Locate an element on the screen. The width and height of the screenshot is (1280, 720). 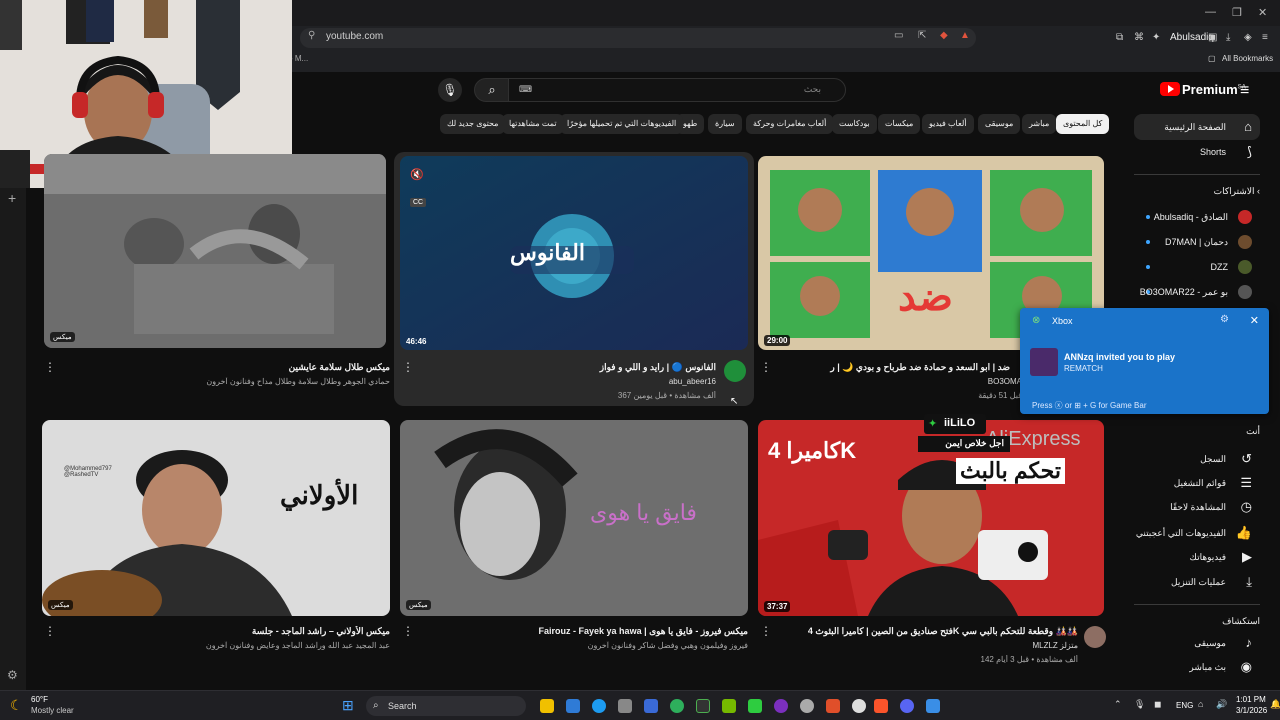
network-icon: ⌂ is located at coordinates (1200, 704).